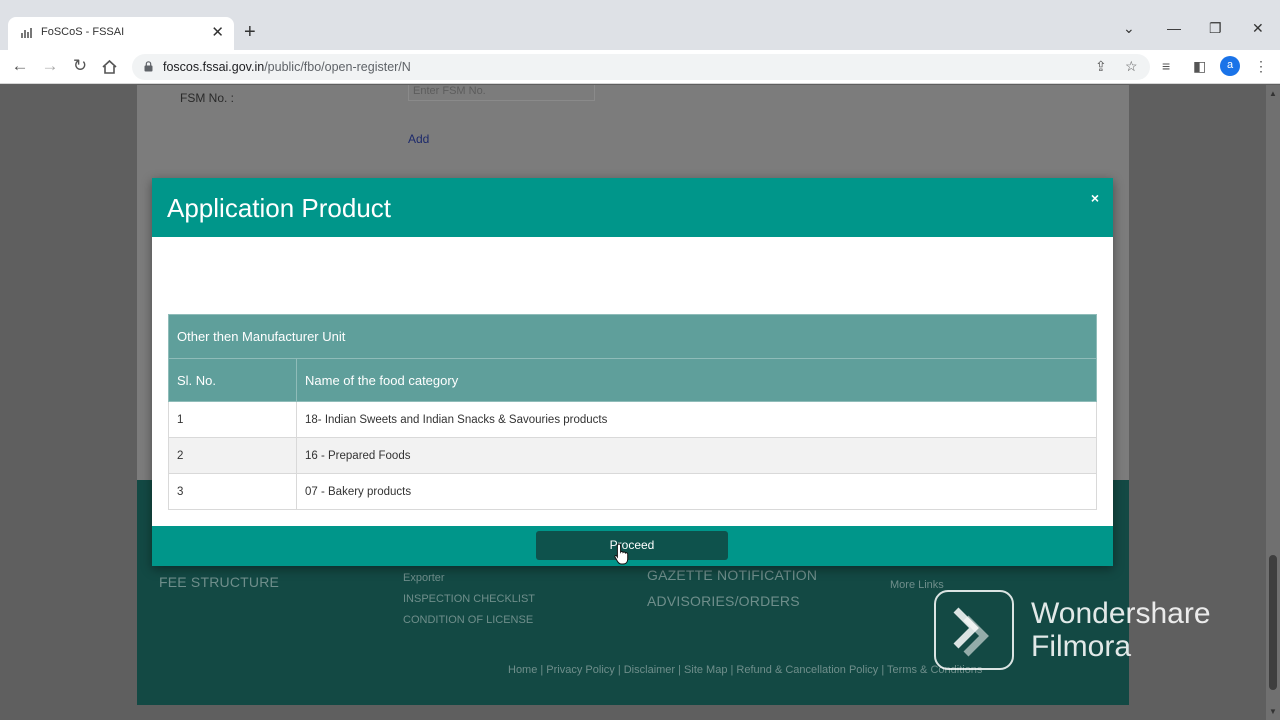 This screenshot has width=1280, height=720. What do you see at coordinates (26, 33) in the screenshot?
I see `site-favicon-icon` at bounding box center [26, 33].